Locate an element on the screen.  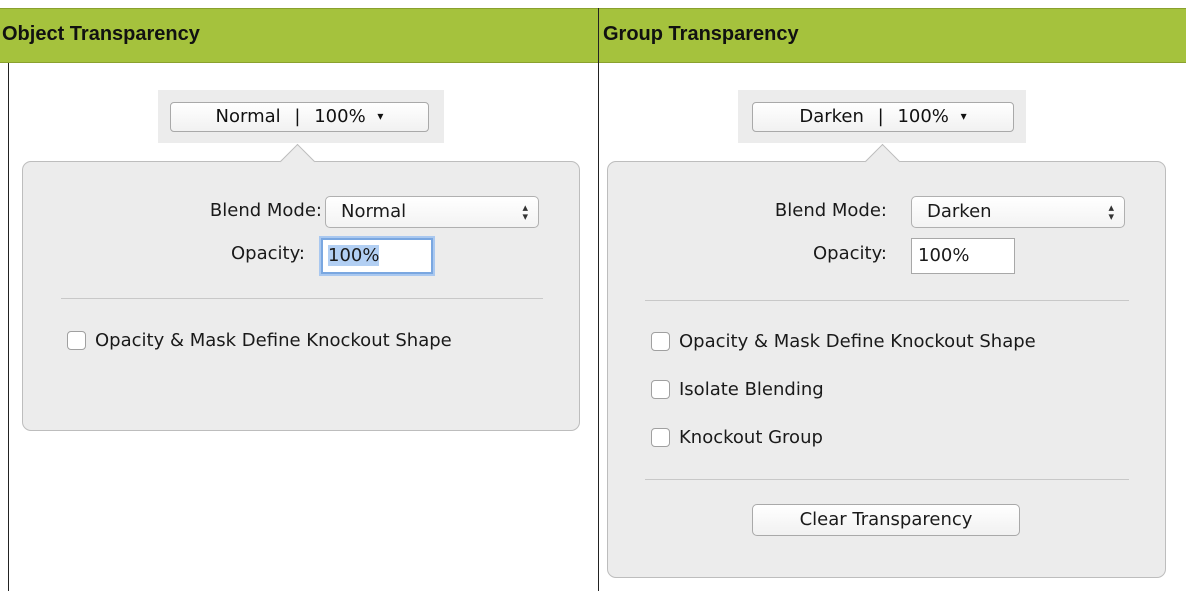
isolate-blending-checkbox is located at coordinates (660, 389).